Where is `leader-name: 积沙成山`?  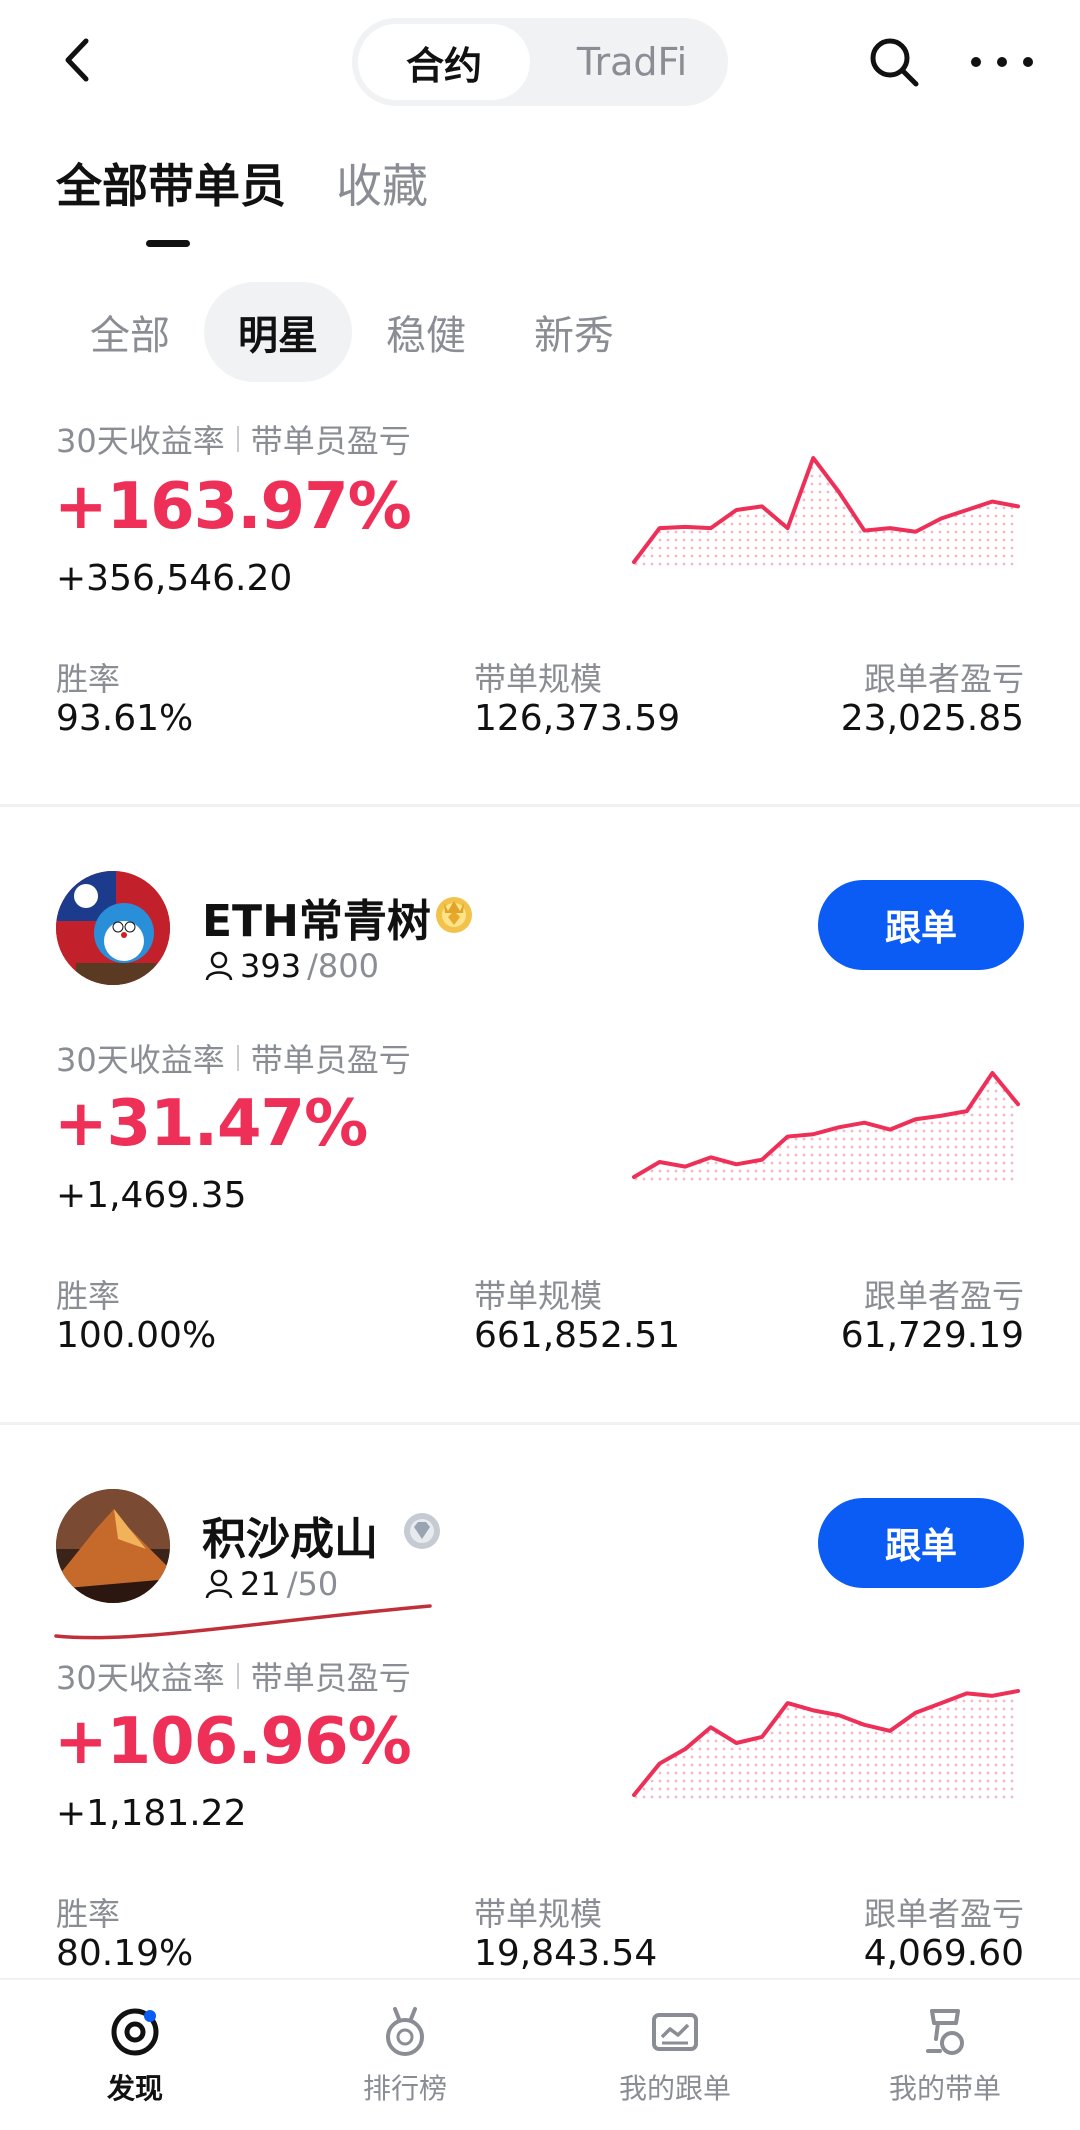 leader-name: 积沙成山 is located at coordinates (290, 1535).